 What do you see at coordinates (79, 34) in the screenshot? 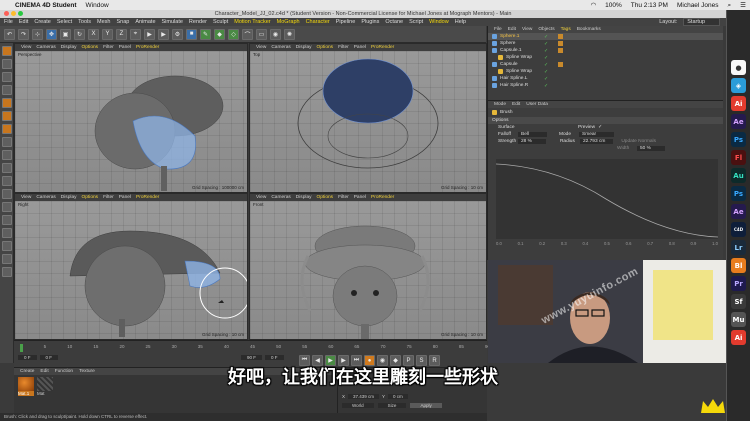
I see `rotate-tool-icon: ↻` at bounding box center [79, 34].